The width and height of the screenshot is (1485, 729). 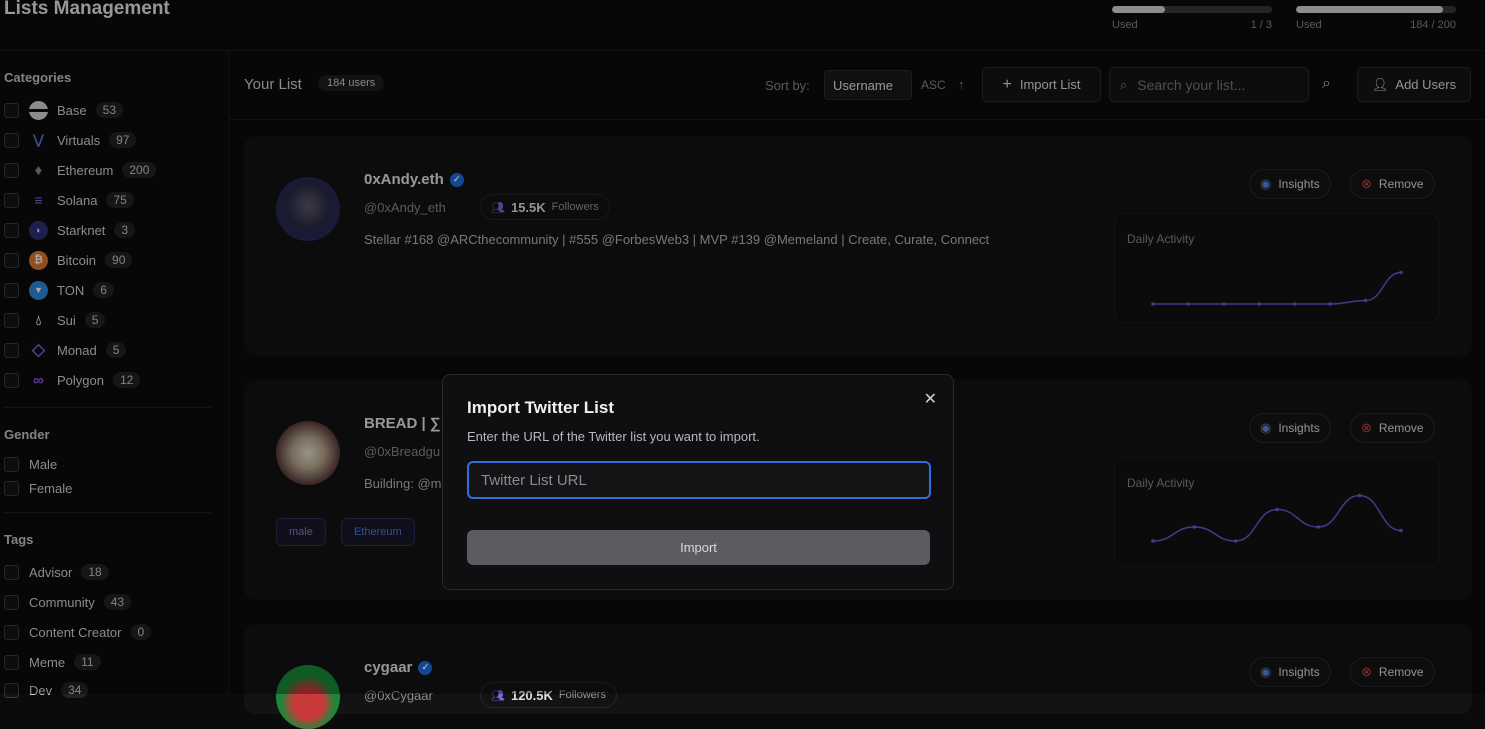 What do you see at coordinates (541, 407) in the screenshot?
I see `modal-title: Import Twitter List` at bounding box center [541, 407].